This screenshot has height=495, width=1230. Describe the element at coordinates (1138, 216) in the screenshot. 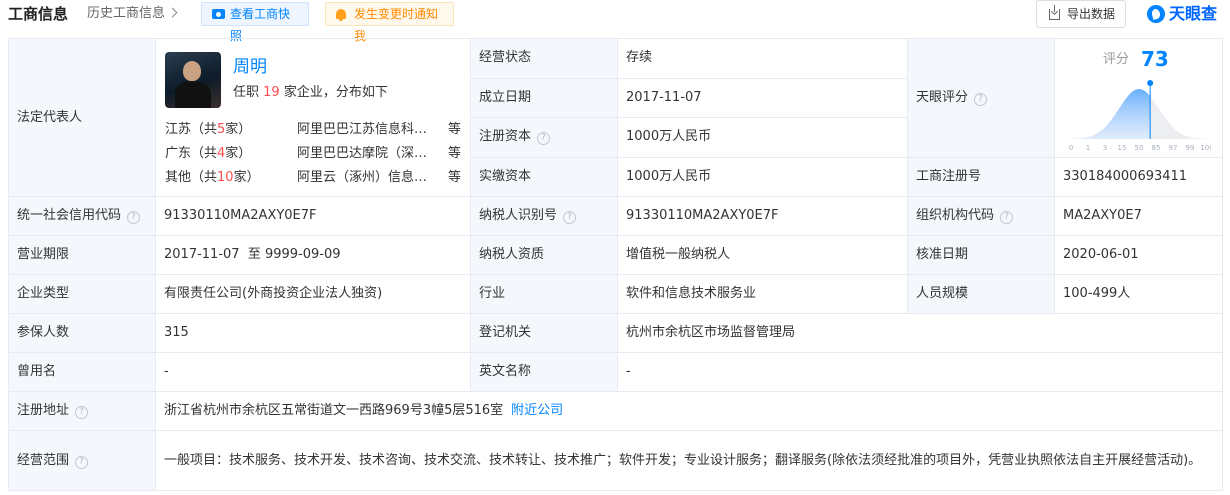

I see `org-code-value: MA2AXY0E7` at that location.